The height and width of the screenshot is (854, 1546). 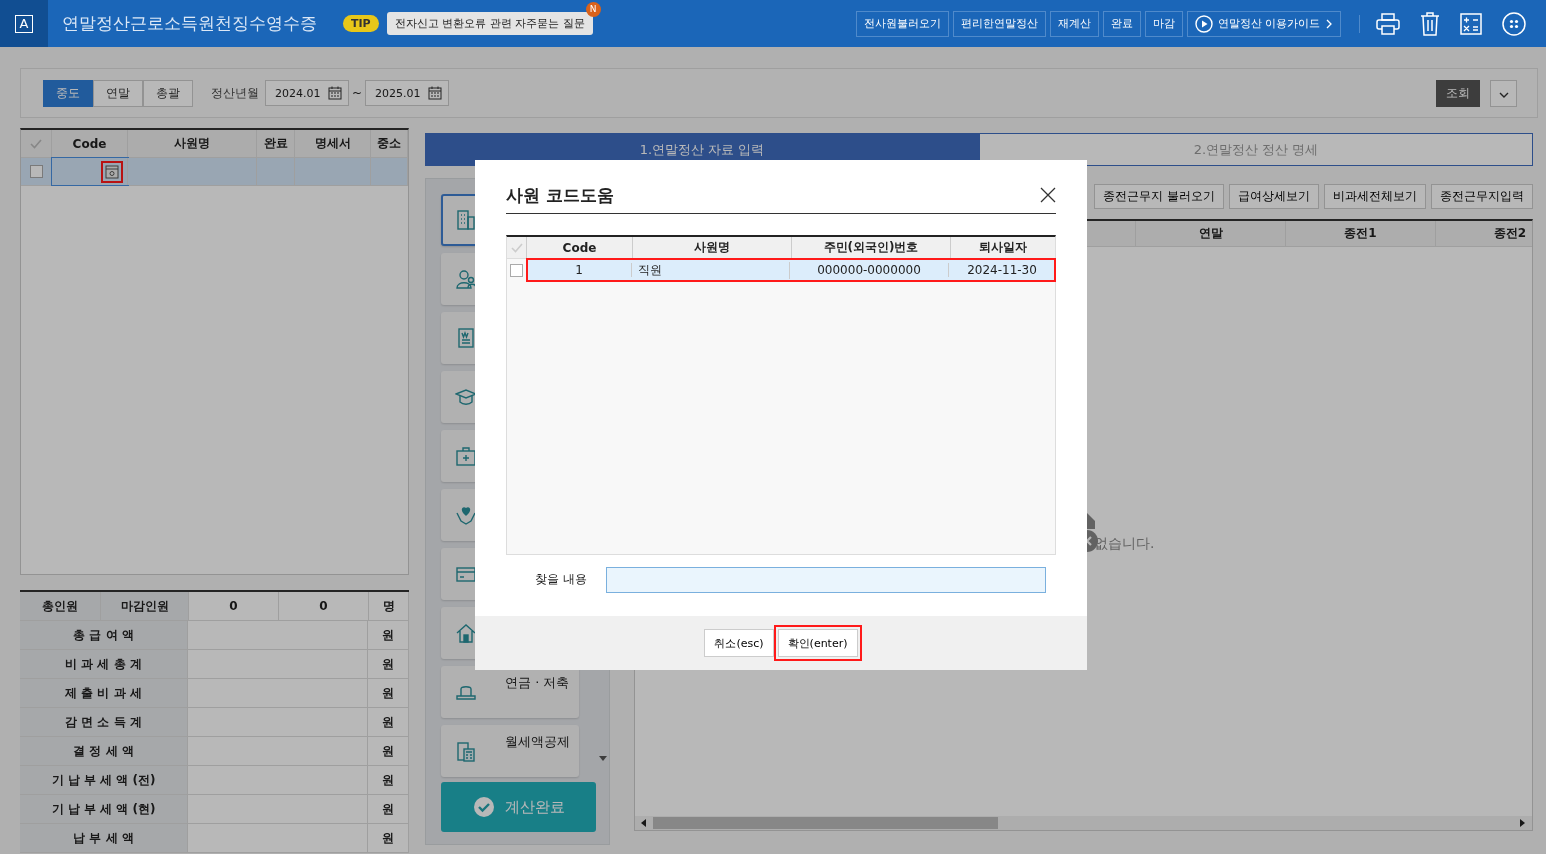 I want to click on house-icon, so click(x=466, y=633).